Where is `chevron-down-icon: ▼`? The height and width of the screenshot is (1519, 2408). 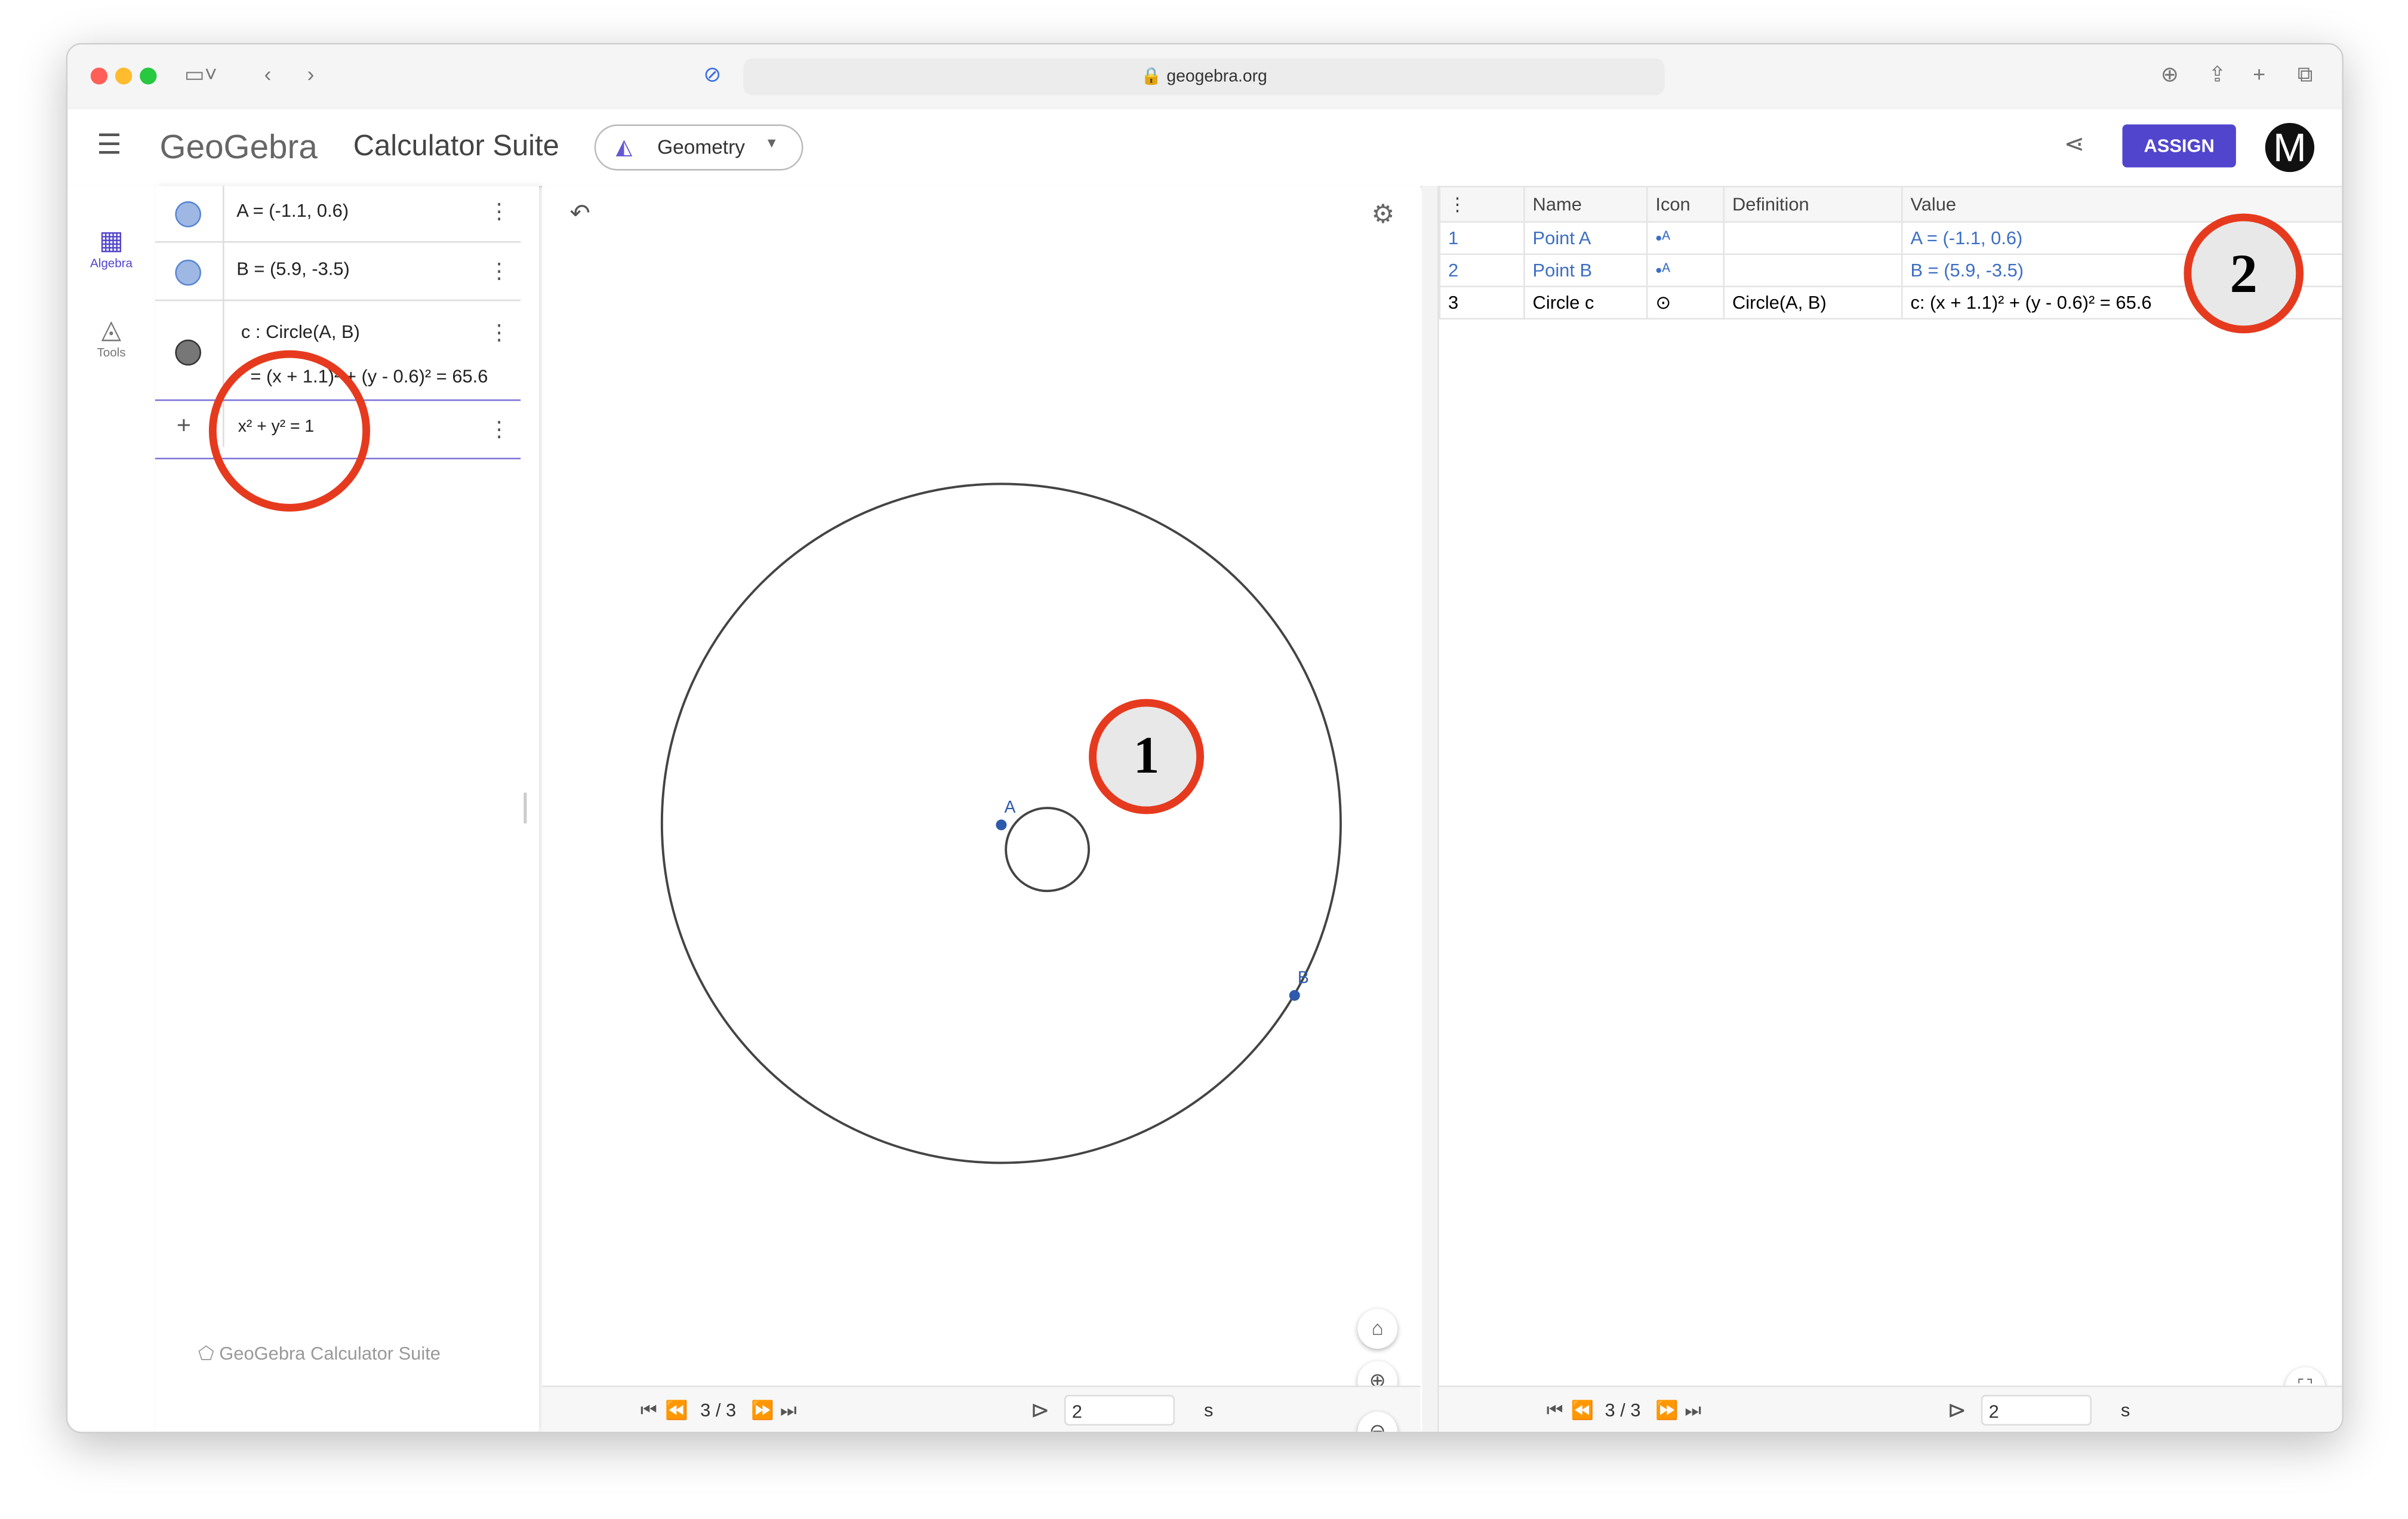
chevron-down-icon: ▼ is located at coordinates (772, 143).